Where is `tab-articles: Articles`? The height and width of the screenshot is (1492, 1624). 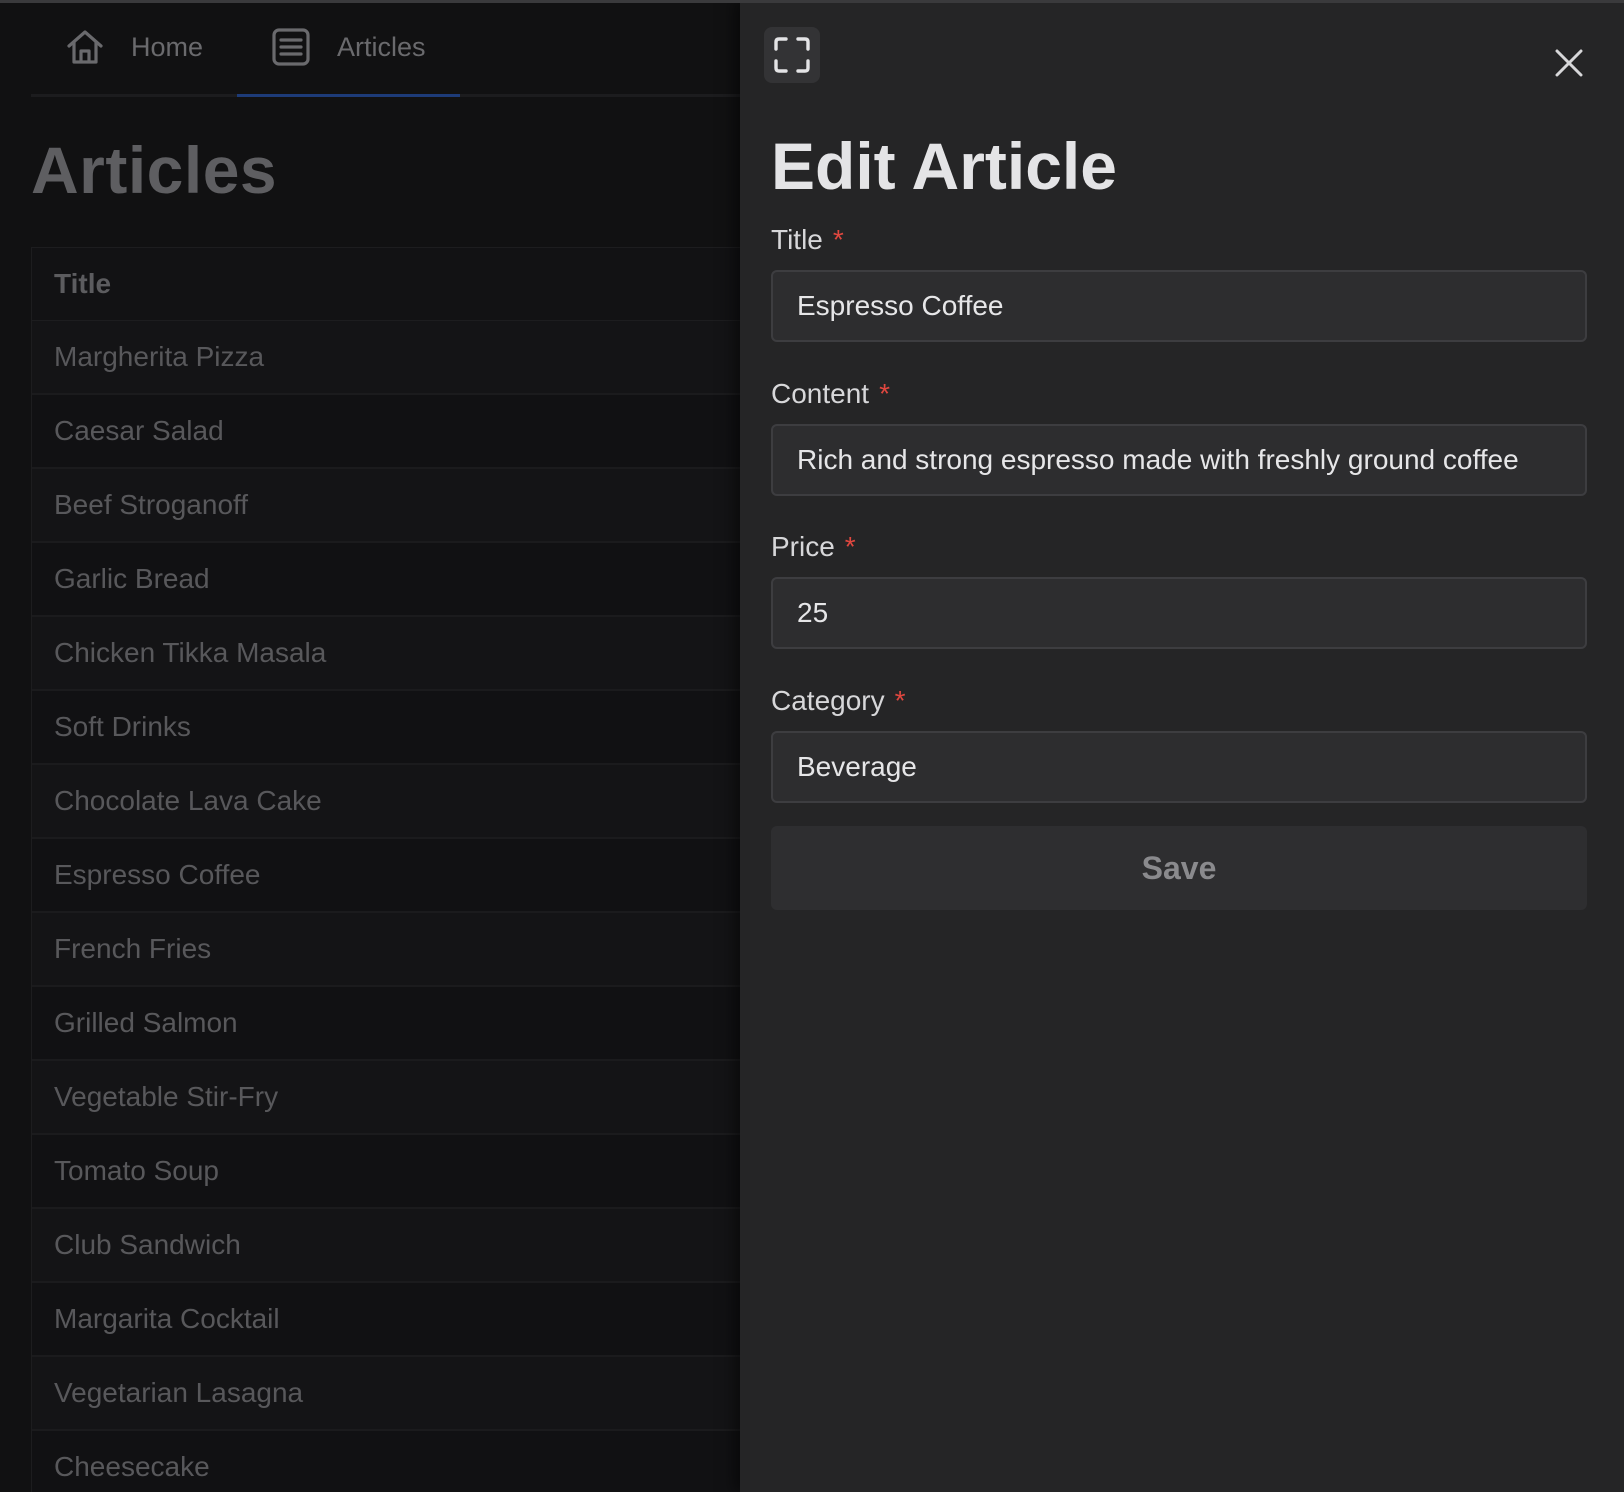 tab-articles: Articles is located at coordinates (348, 48).